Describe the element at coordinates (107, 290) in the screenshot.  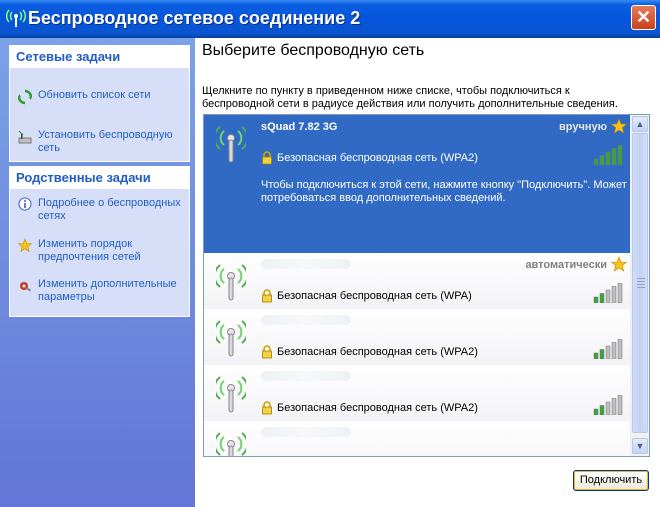
I see `task-label: Изменить дополнительные параметры` at that location.